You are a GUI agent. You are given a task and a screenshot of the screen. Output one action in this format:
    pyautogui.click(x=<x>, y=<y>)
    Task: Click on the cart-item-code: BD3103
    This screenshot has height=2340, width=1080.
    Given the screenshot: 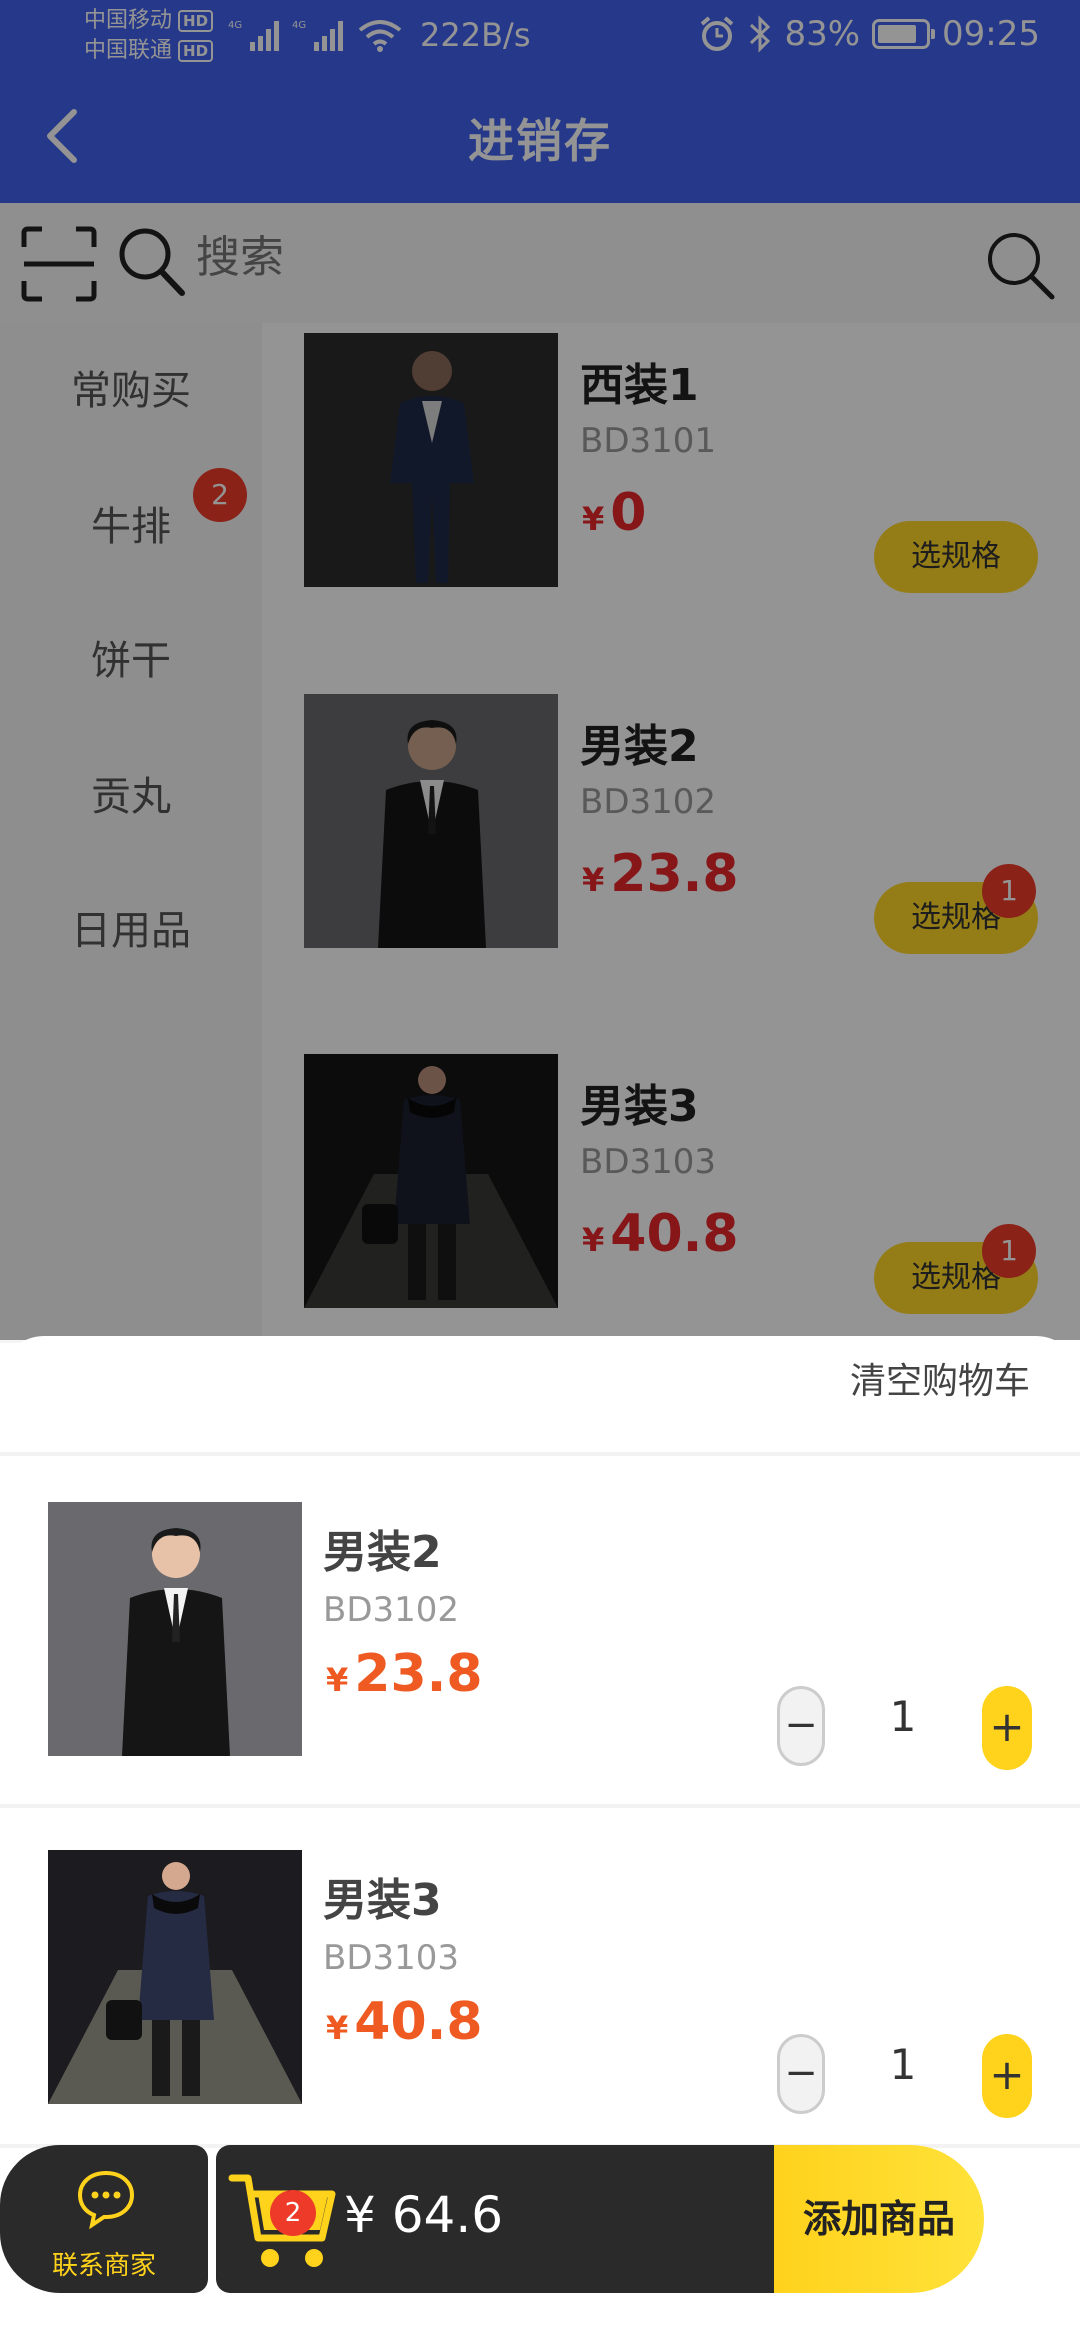 What is the action you would take?
    pyautogui.click(x=391, y=1958)
    